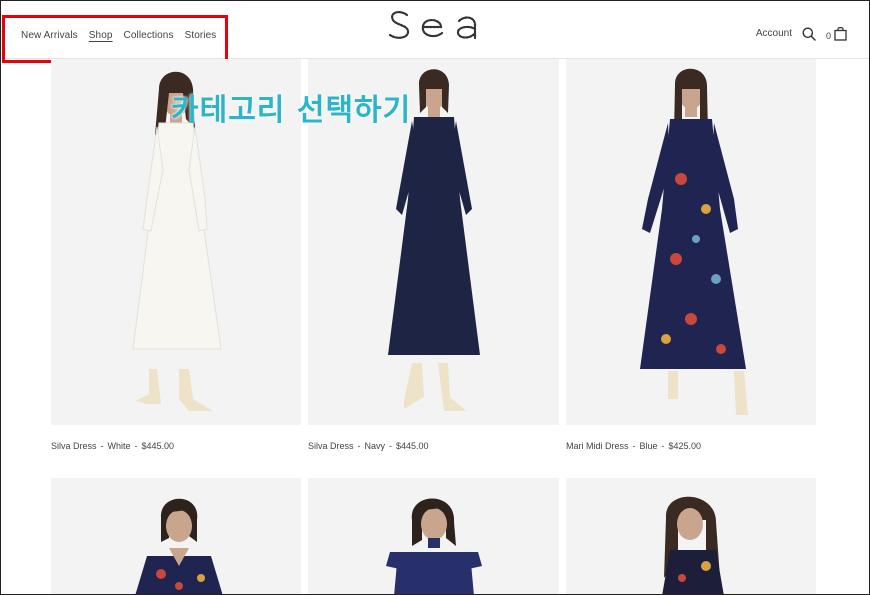 The height and width of the screenshot is (595, 870). I want to click on cart-button: 0, so click(836, 33).